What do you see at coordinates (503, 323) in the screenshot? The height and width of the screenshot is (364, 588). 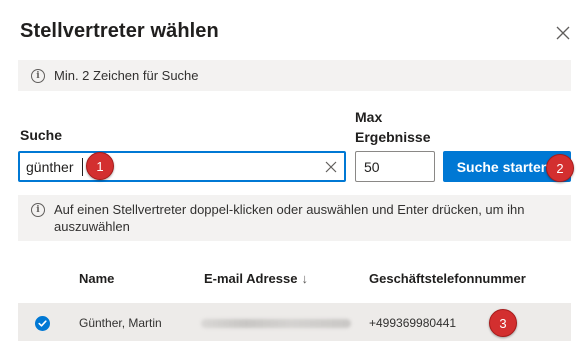 I see `step-marker-3: 3` at bounding box center [503, 323].